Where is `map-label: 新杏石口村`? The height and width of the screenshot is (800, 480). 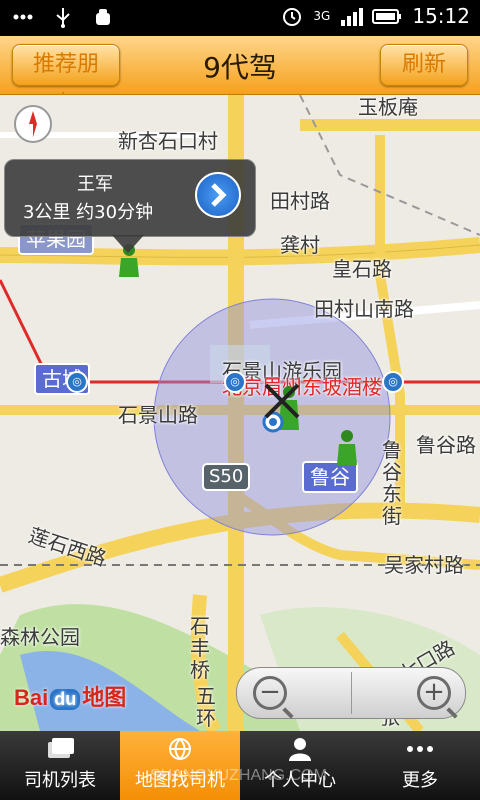 map-label: 新杏石口村 is located at coordinates (168, 141).